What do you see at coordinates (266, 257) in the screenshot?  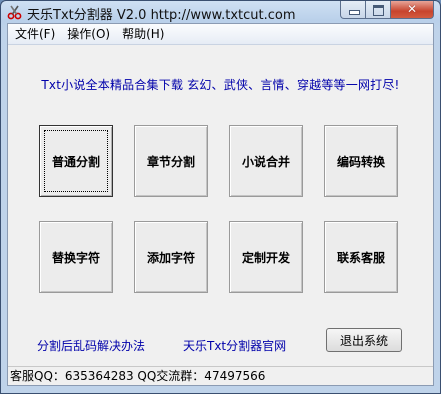 I see `custom-dev-button: 定制开发` at bounding box center [266, 257].